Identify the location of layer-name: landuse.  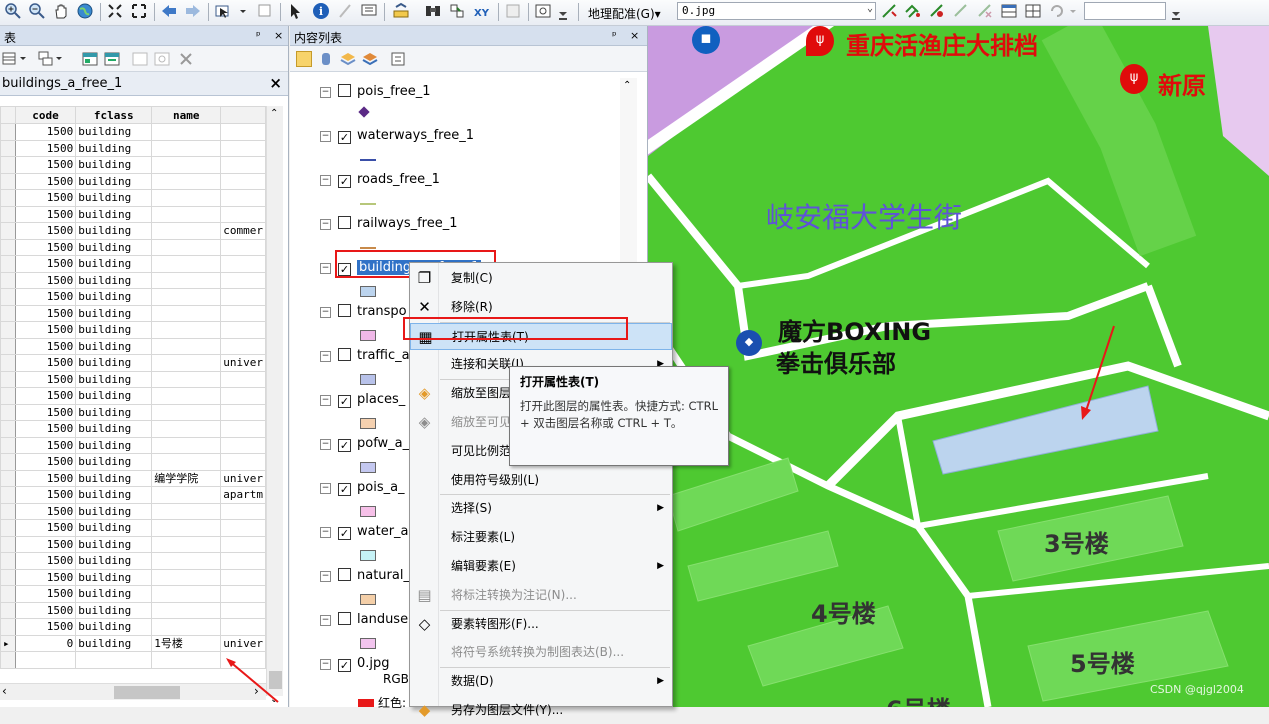
(382, 619).